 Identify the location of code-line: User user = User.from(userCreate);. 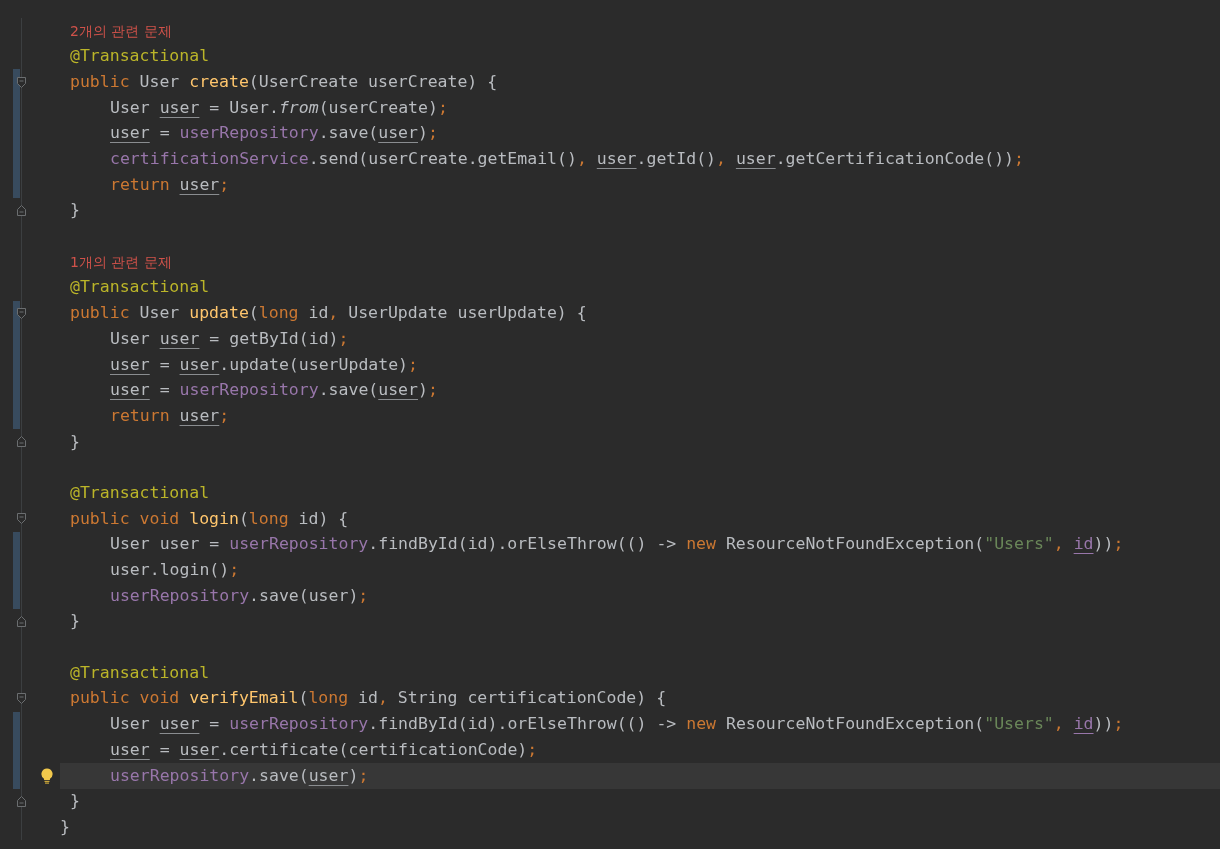
(279, 108).